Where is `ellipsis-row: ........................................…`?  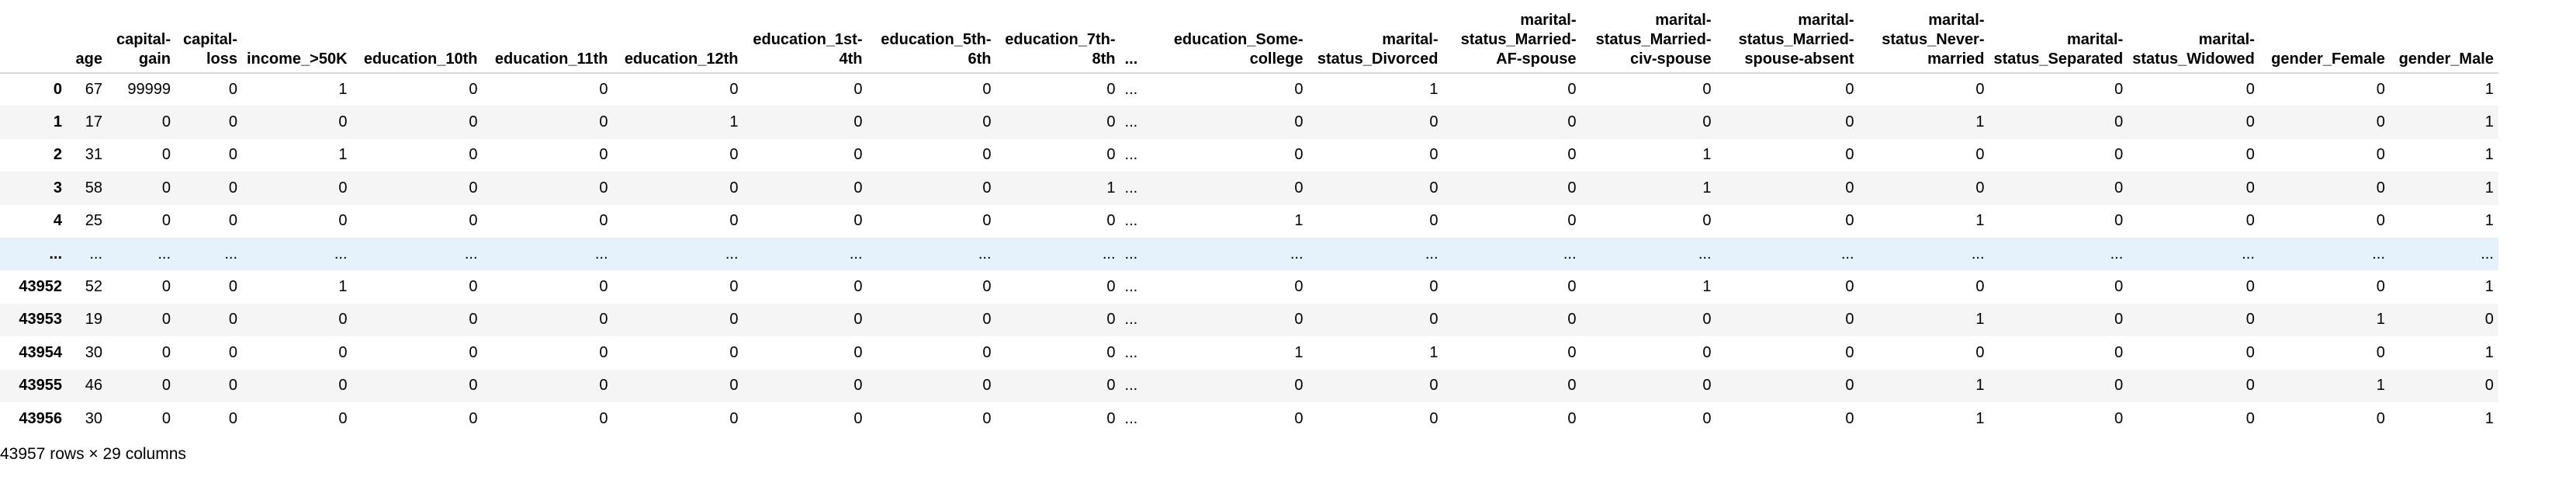
ellipsis-row: ........................................… is located at coordinates (1249, 254).